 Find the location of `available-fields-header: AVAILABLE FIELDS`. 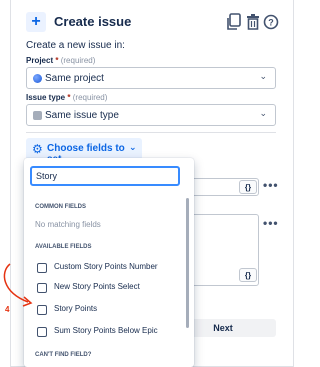

available-fields-header: AVAILABLE FIELDS is located at coordinates (63, 247).